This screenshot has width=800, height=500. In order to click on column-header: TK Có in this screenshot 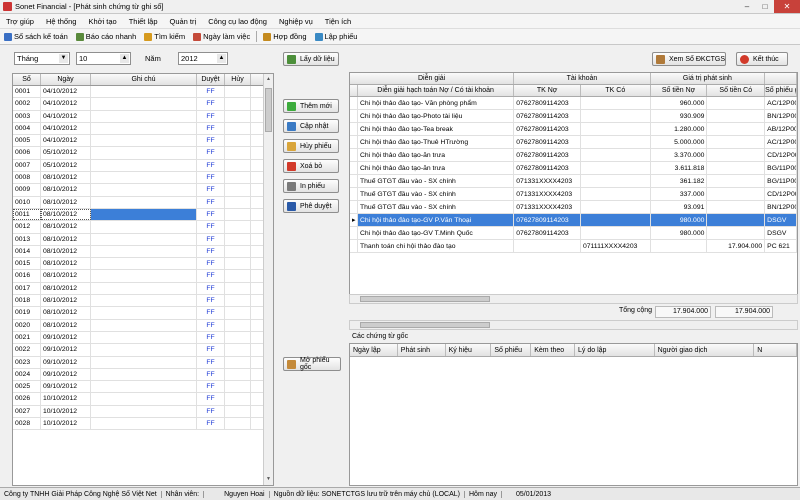, I will do `click(616, 90)`.